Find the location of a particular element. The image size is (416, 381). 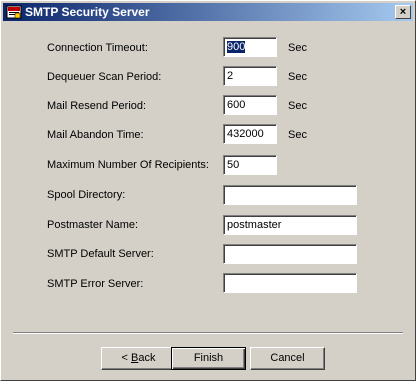

mail-resend-period-unit: Sec is located at coordinates (297, 106).